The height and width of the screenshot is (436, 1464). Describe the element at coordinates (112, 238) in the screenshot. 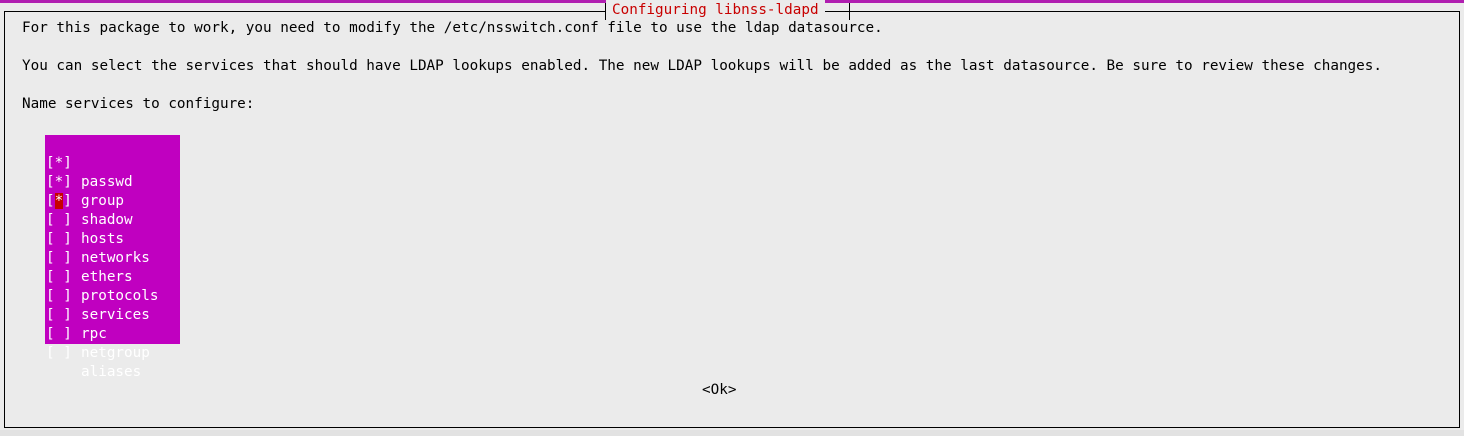

I see `checklist-item: [ ] networks` at that location.